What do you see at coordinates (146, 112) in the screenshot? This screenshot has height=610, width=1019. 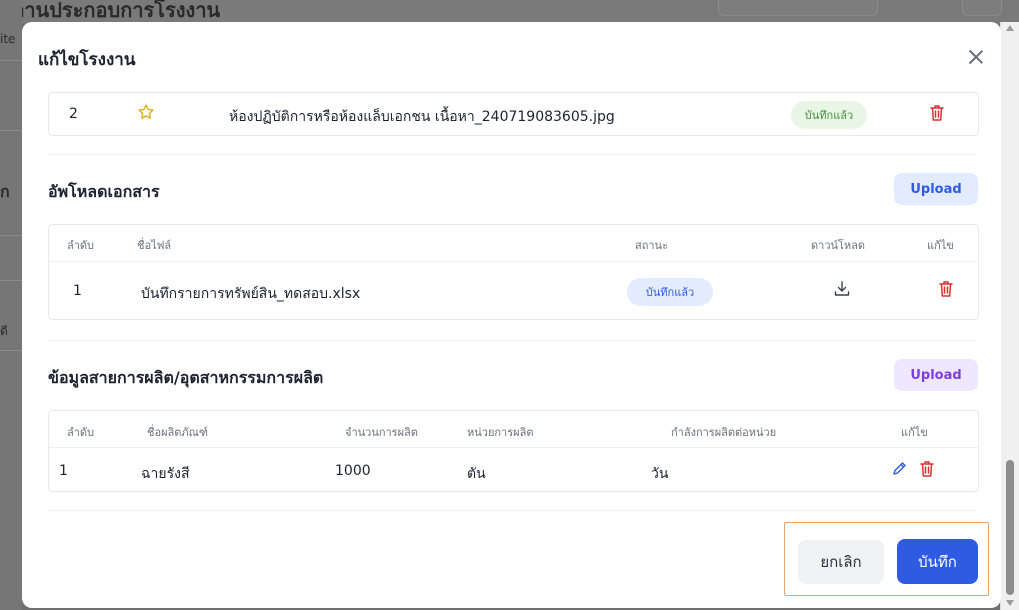 I see `star-outline-icon` at bounding box center [146, 112].